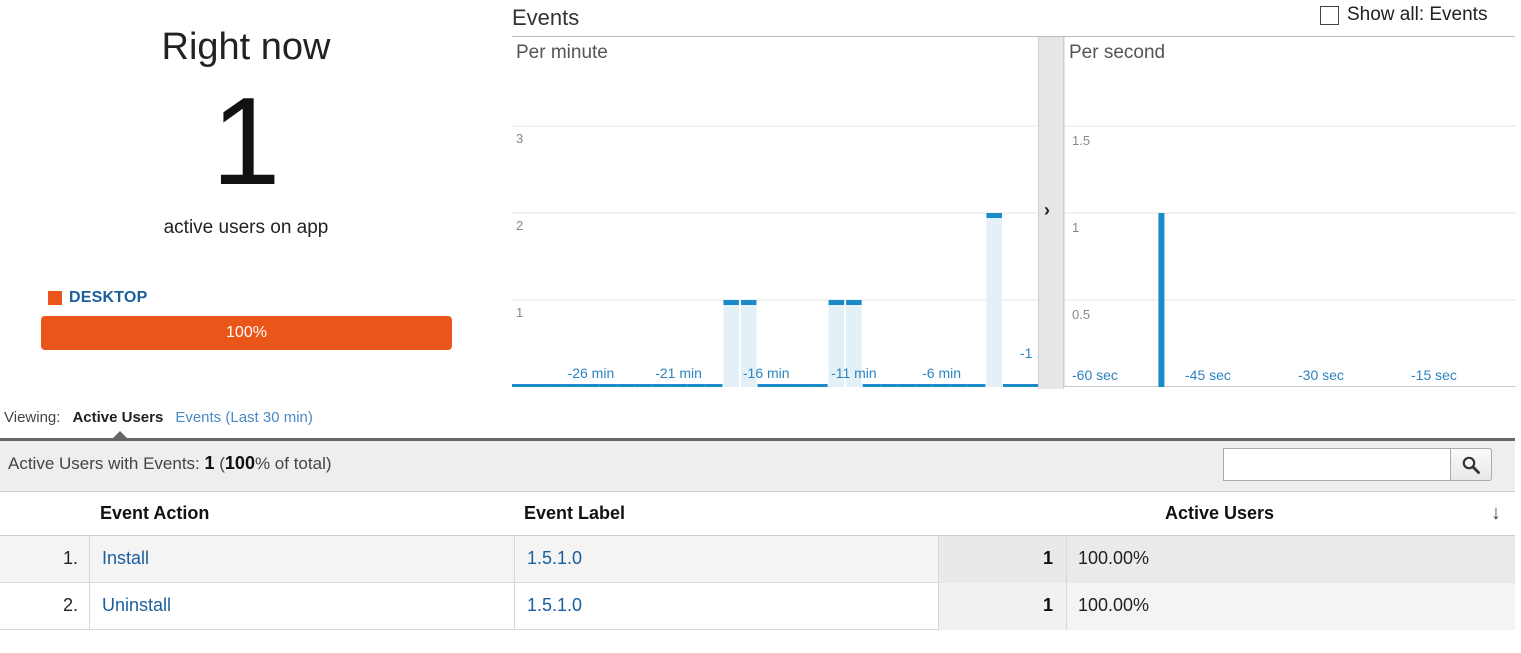 This screenshot has width=1521, height=653. Describe the element at coordinates (154, 513) in the screenshot. I see `col-header-event-action: Event Action` at that location.